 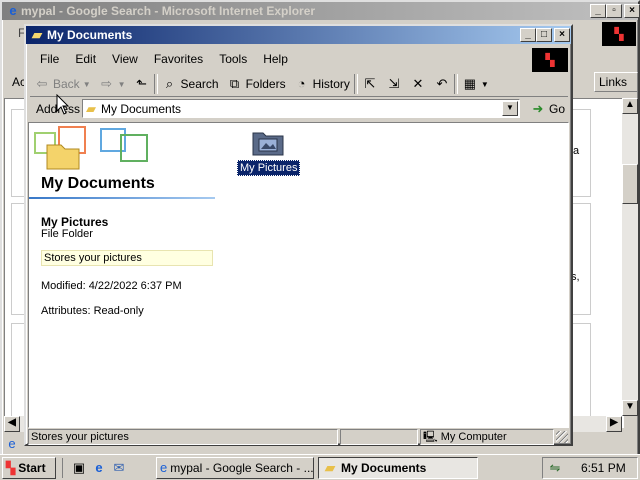 I want to click on ie-restore-button: ▫, so click(x=614, y=11).